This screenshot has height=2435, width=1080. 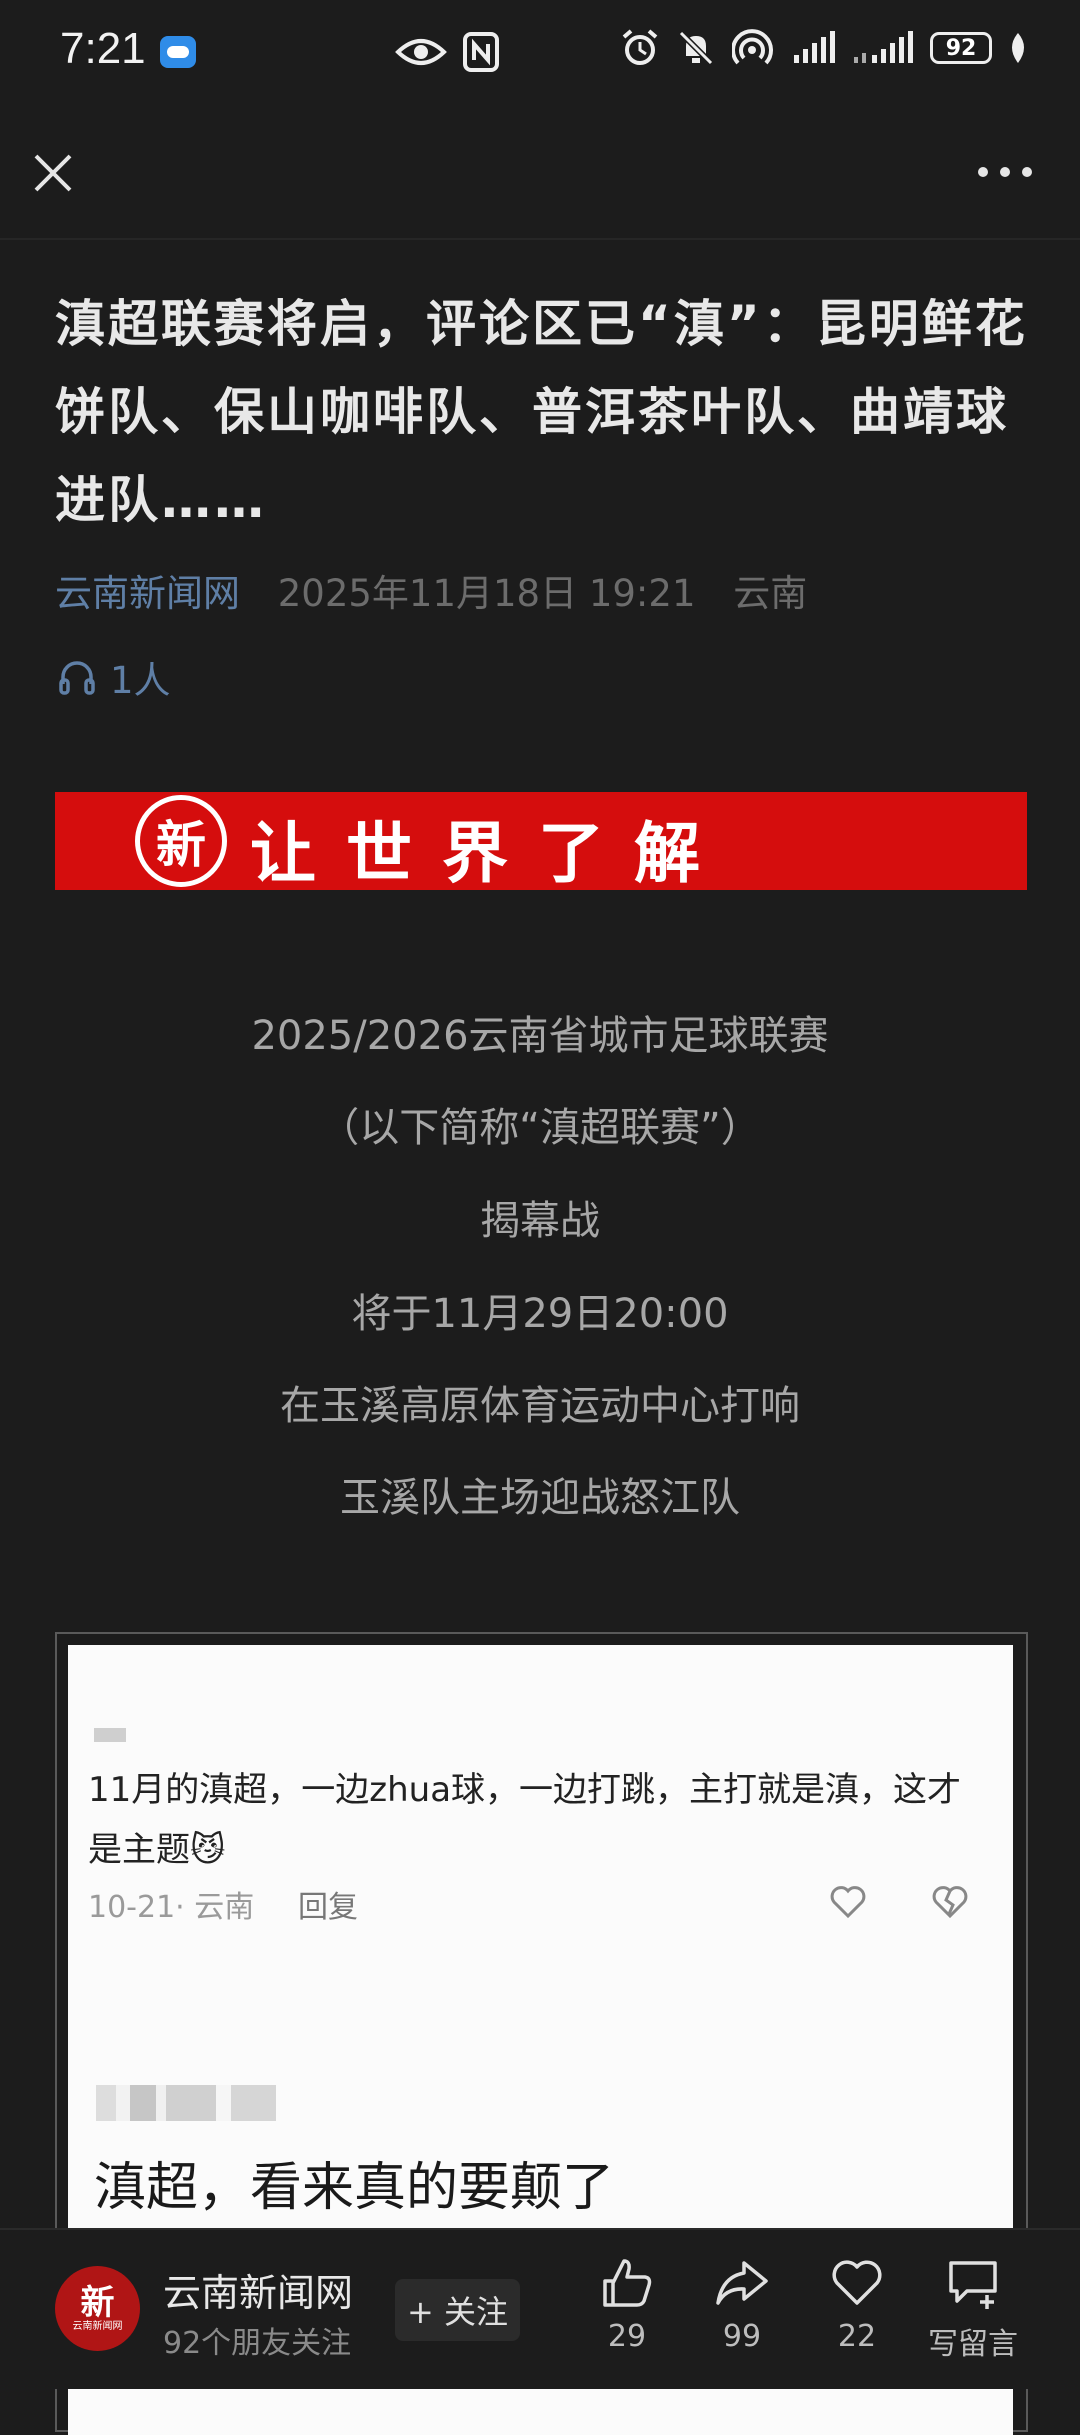 I want to click on share-count: 99, so click(x=742, y=2336).